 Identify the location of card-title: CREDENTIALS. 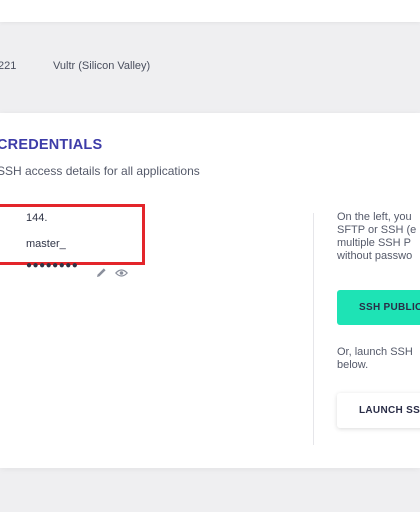
(51, 145).